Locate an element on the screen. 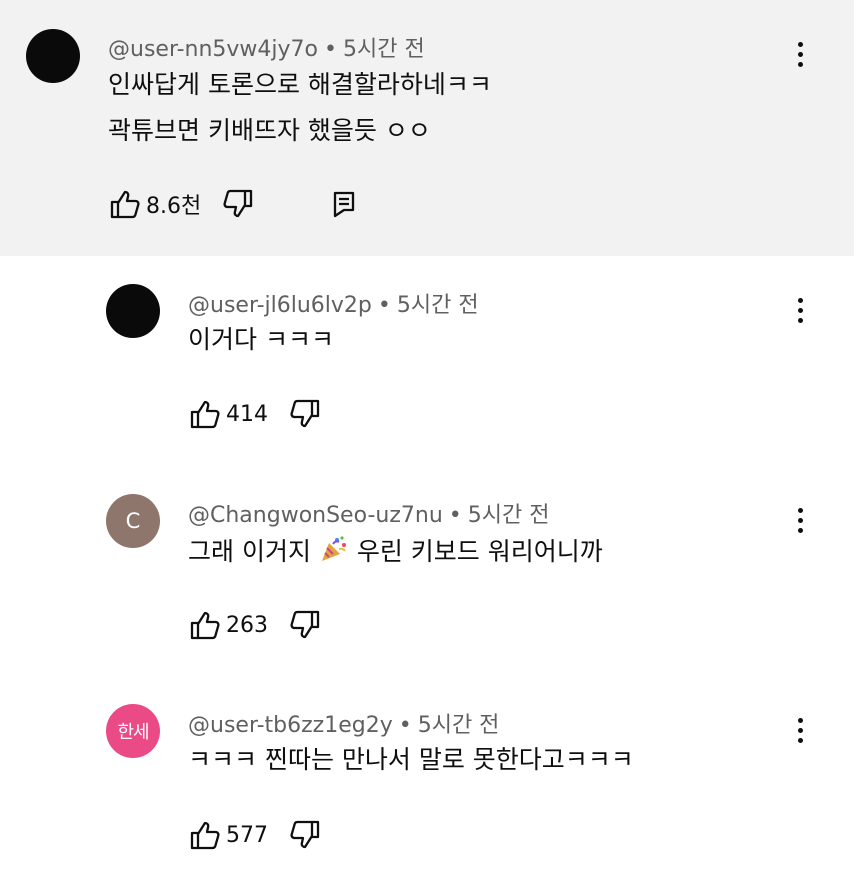 The image size is (854, 885). author-handle: @user-jl6lu6lv2p is located at coordinates (280, 305).